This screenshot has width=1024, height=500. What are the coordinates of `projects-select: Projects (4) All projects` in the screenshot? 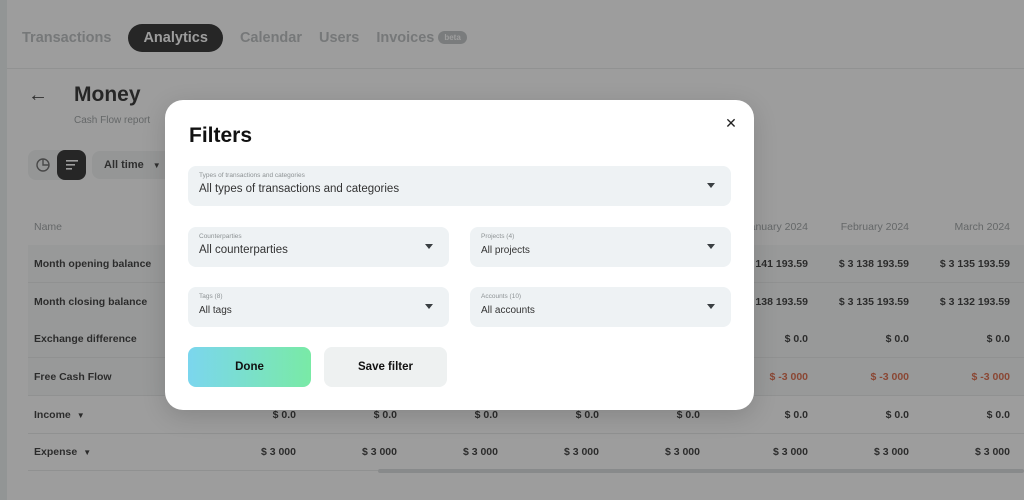 It's located at (600, 247).